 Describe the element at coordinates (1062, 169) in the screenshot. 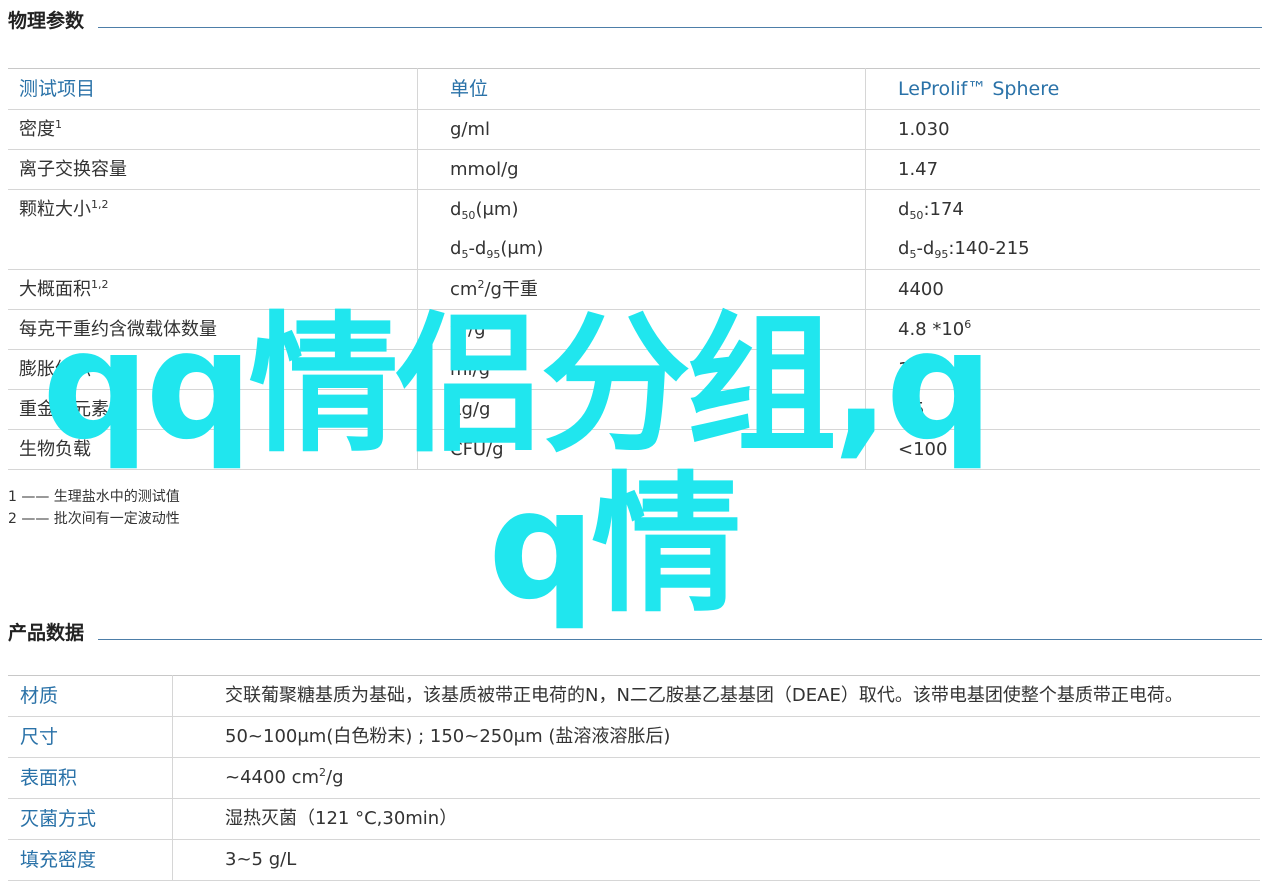

I see `row-value: 1.47` at that location.